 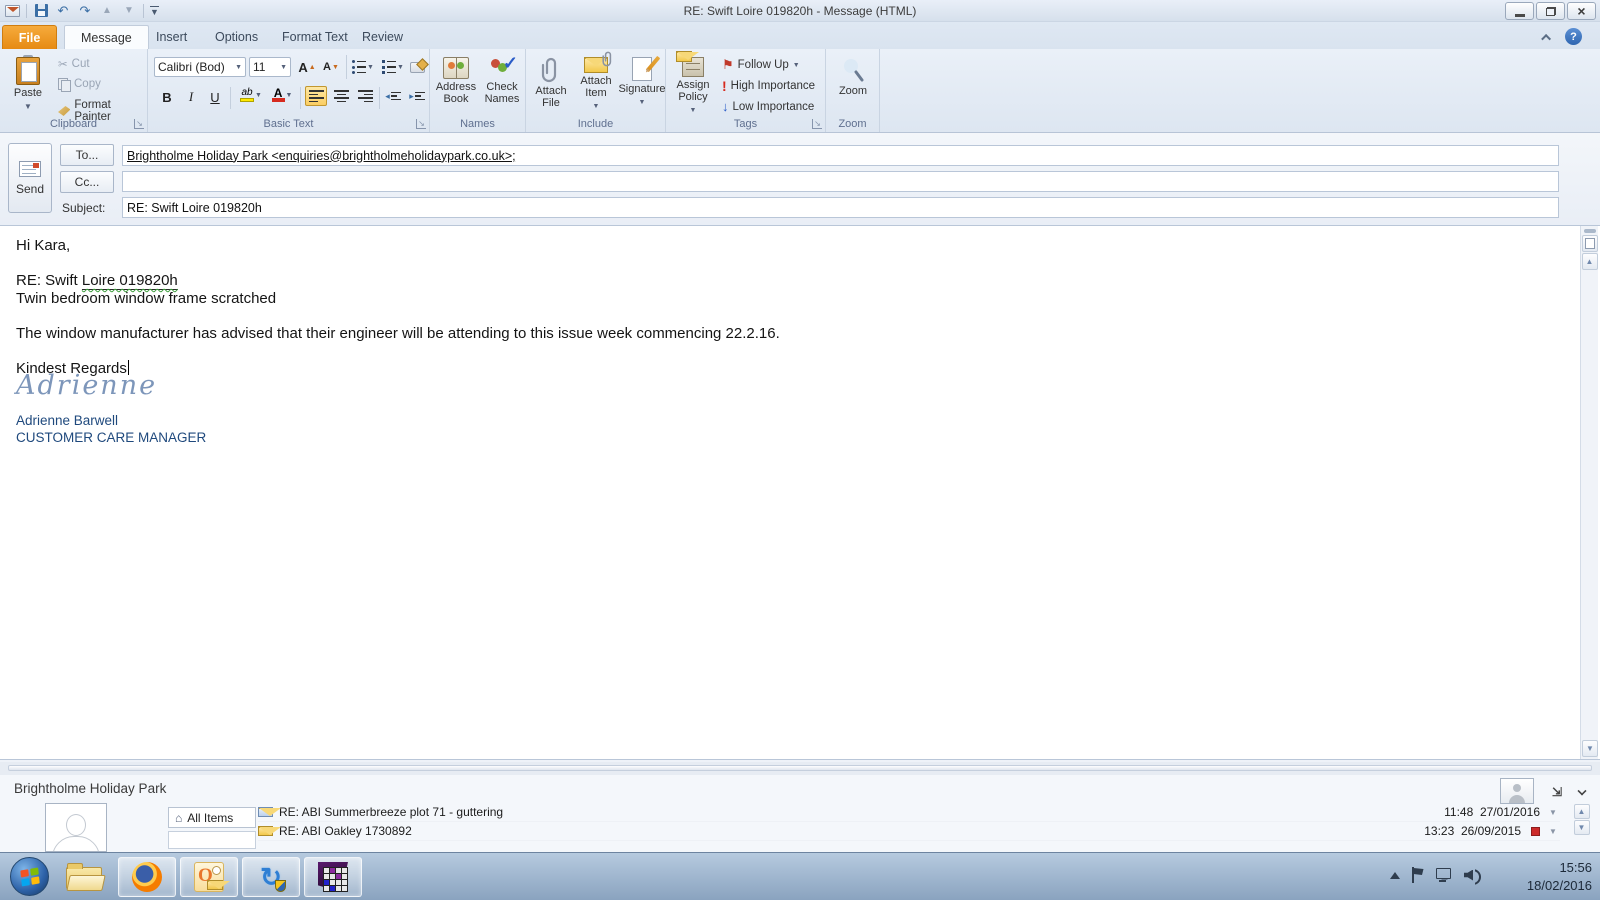 What do you see at coordinates (79, 85) in the screenshot?
I see `copy-button: Copy` at bounding box center [79, 85].